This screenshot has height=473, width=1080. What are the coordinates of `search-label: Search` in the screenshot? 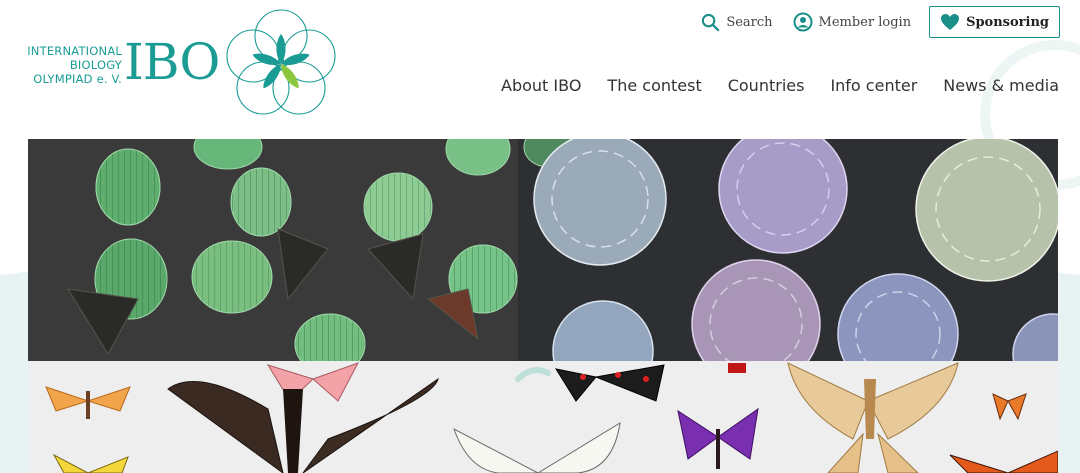 It's located at (749, 22).